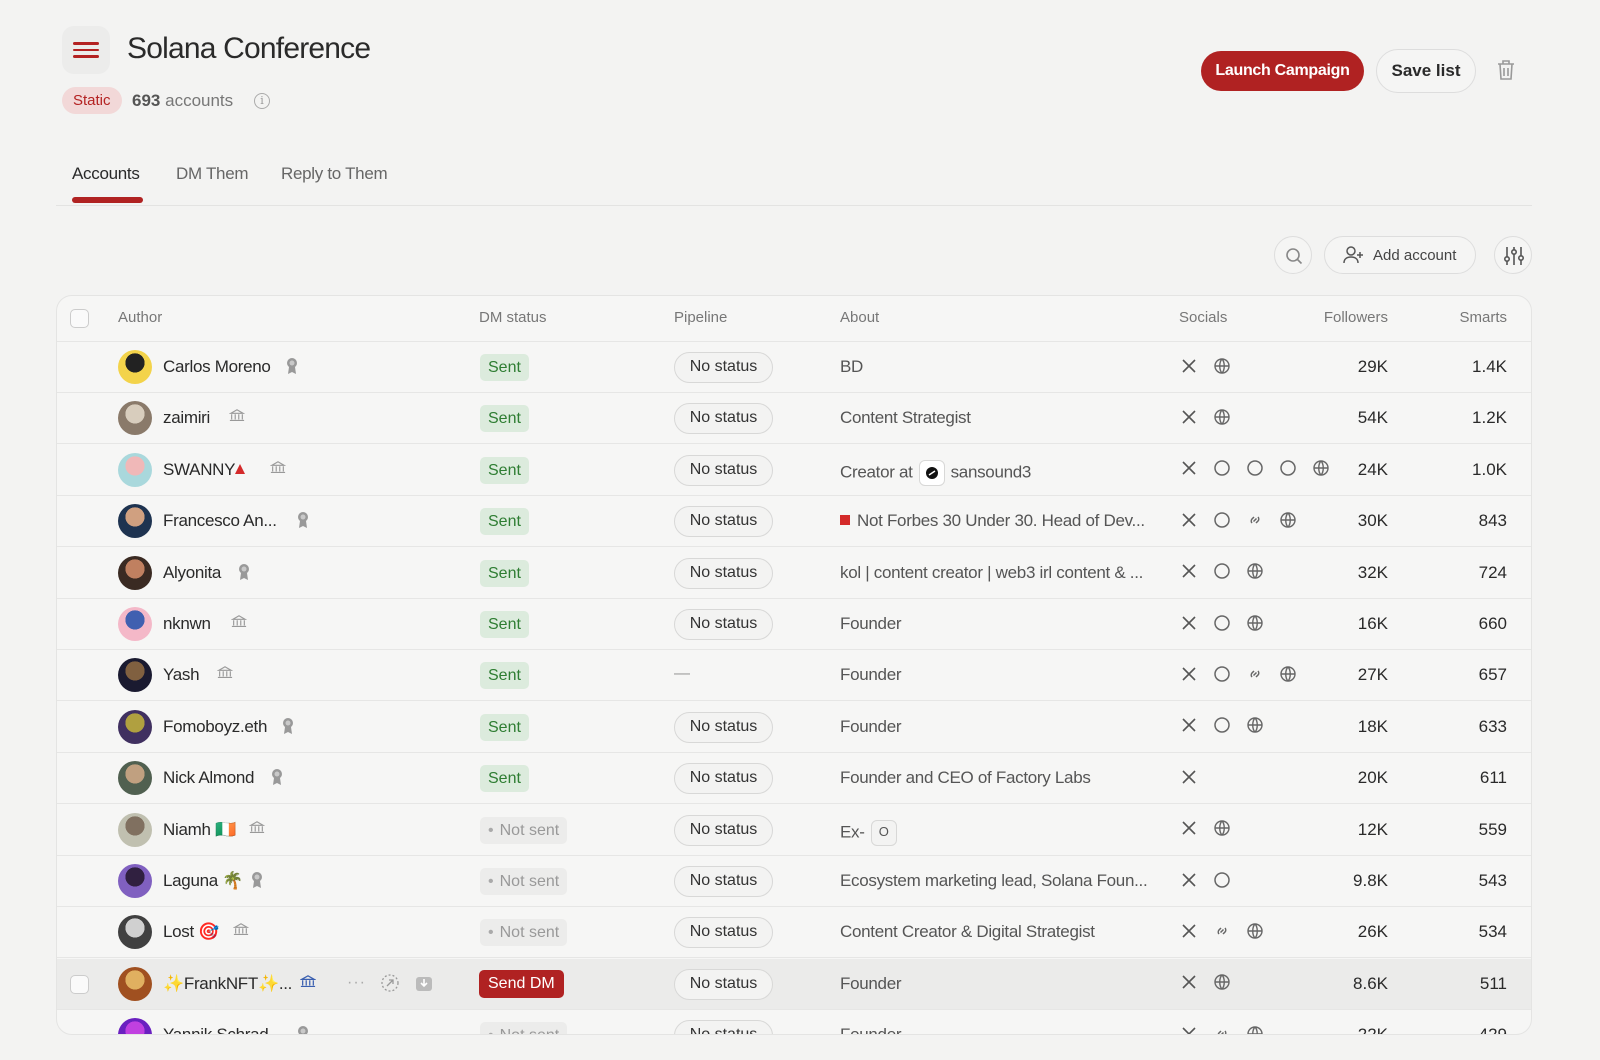 This screenshot has width=1600, height=1060. What do you see at coordinates (1426, 71) in the screenshot?
I see `save-list-button: Save list` at bounding box center [1426, 71].